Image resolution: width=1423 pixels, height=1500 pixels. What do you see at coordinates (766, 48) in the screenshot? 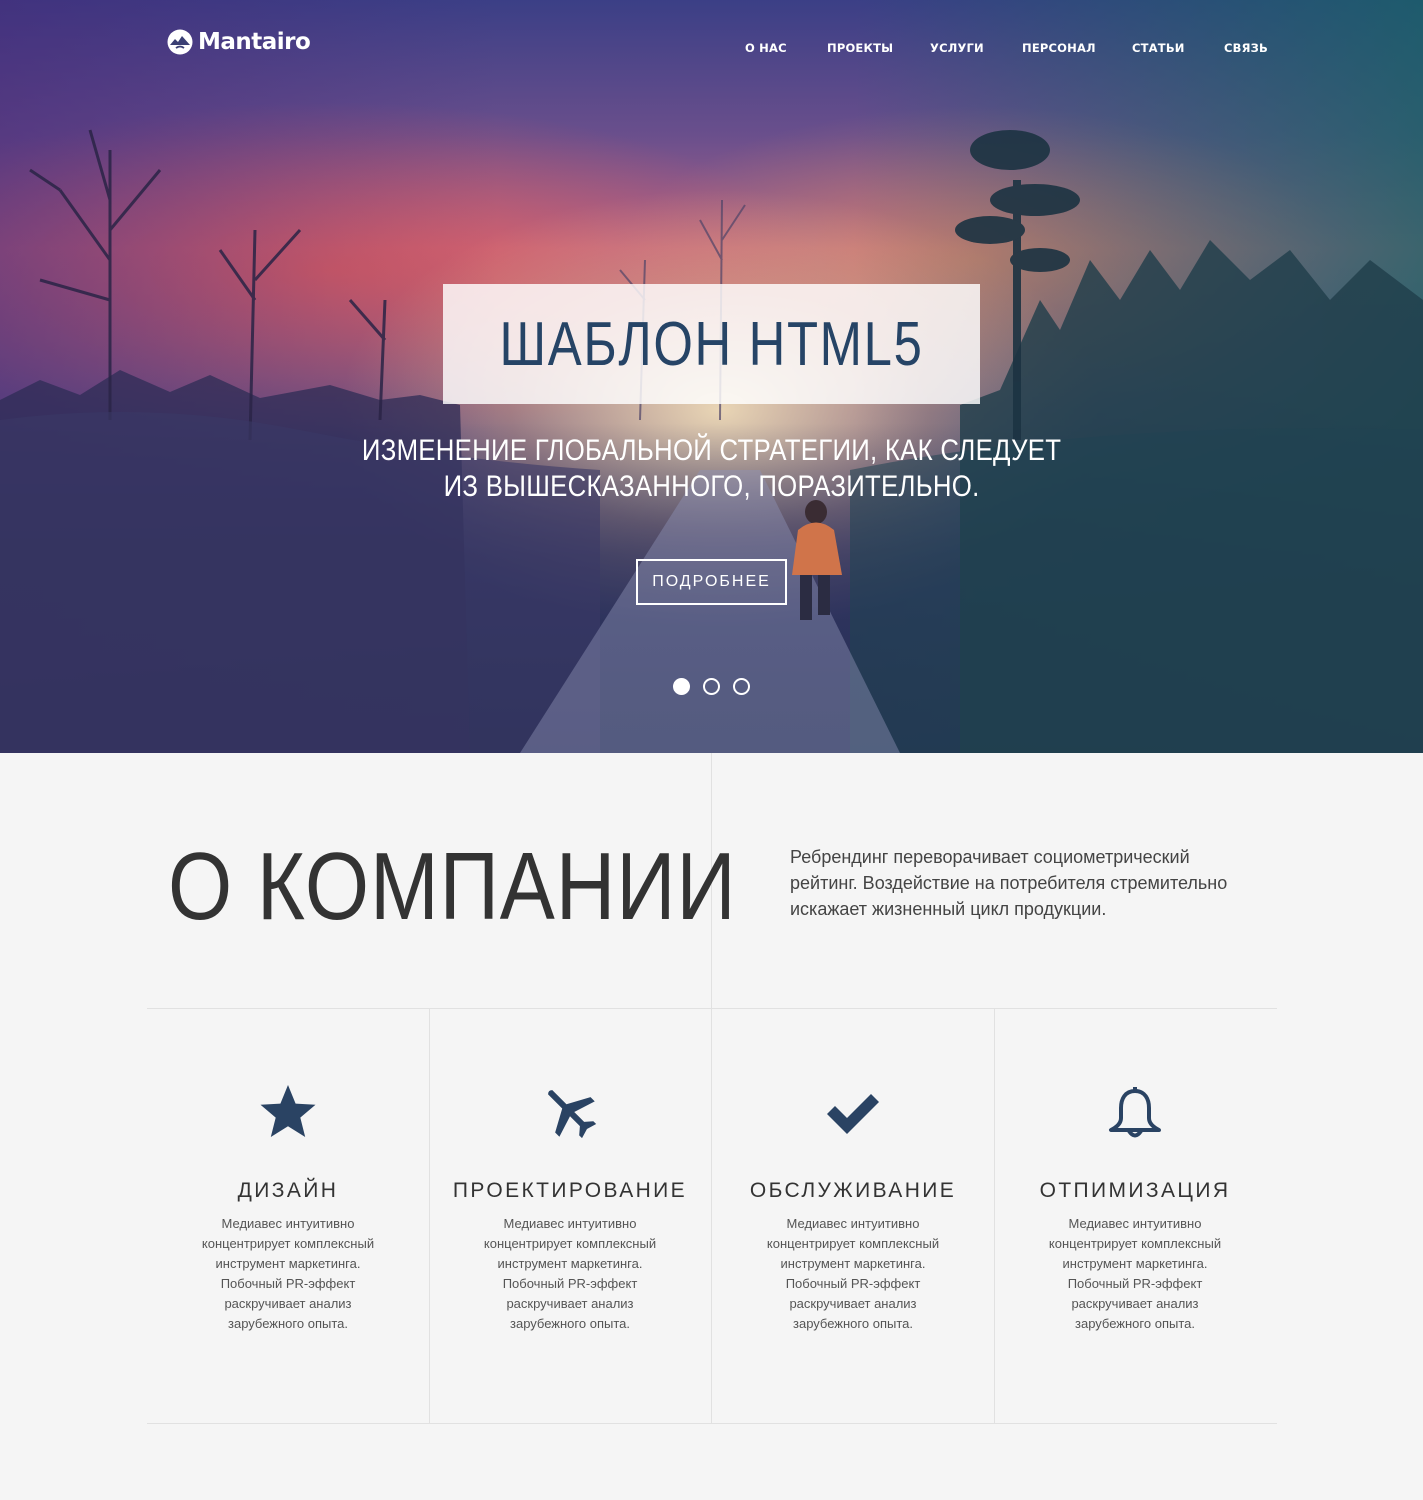
I see `nav-item-about: О НАС` at bounding box center [766, 48].